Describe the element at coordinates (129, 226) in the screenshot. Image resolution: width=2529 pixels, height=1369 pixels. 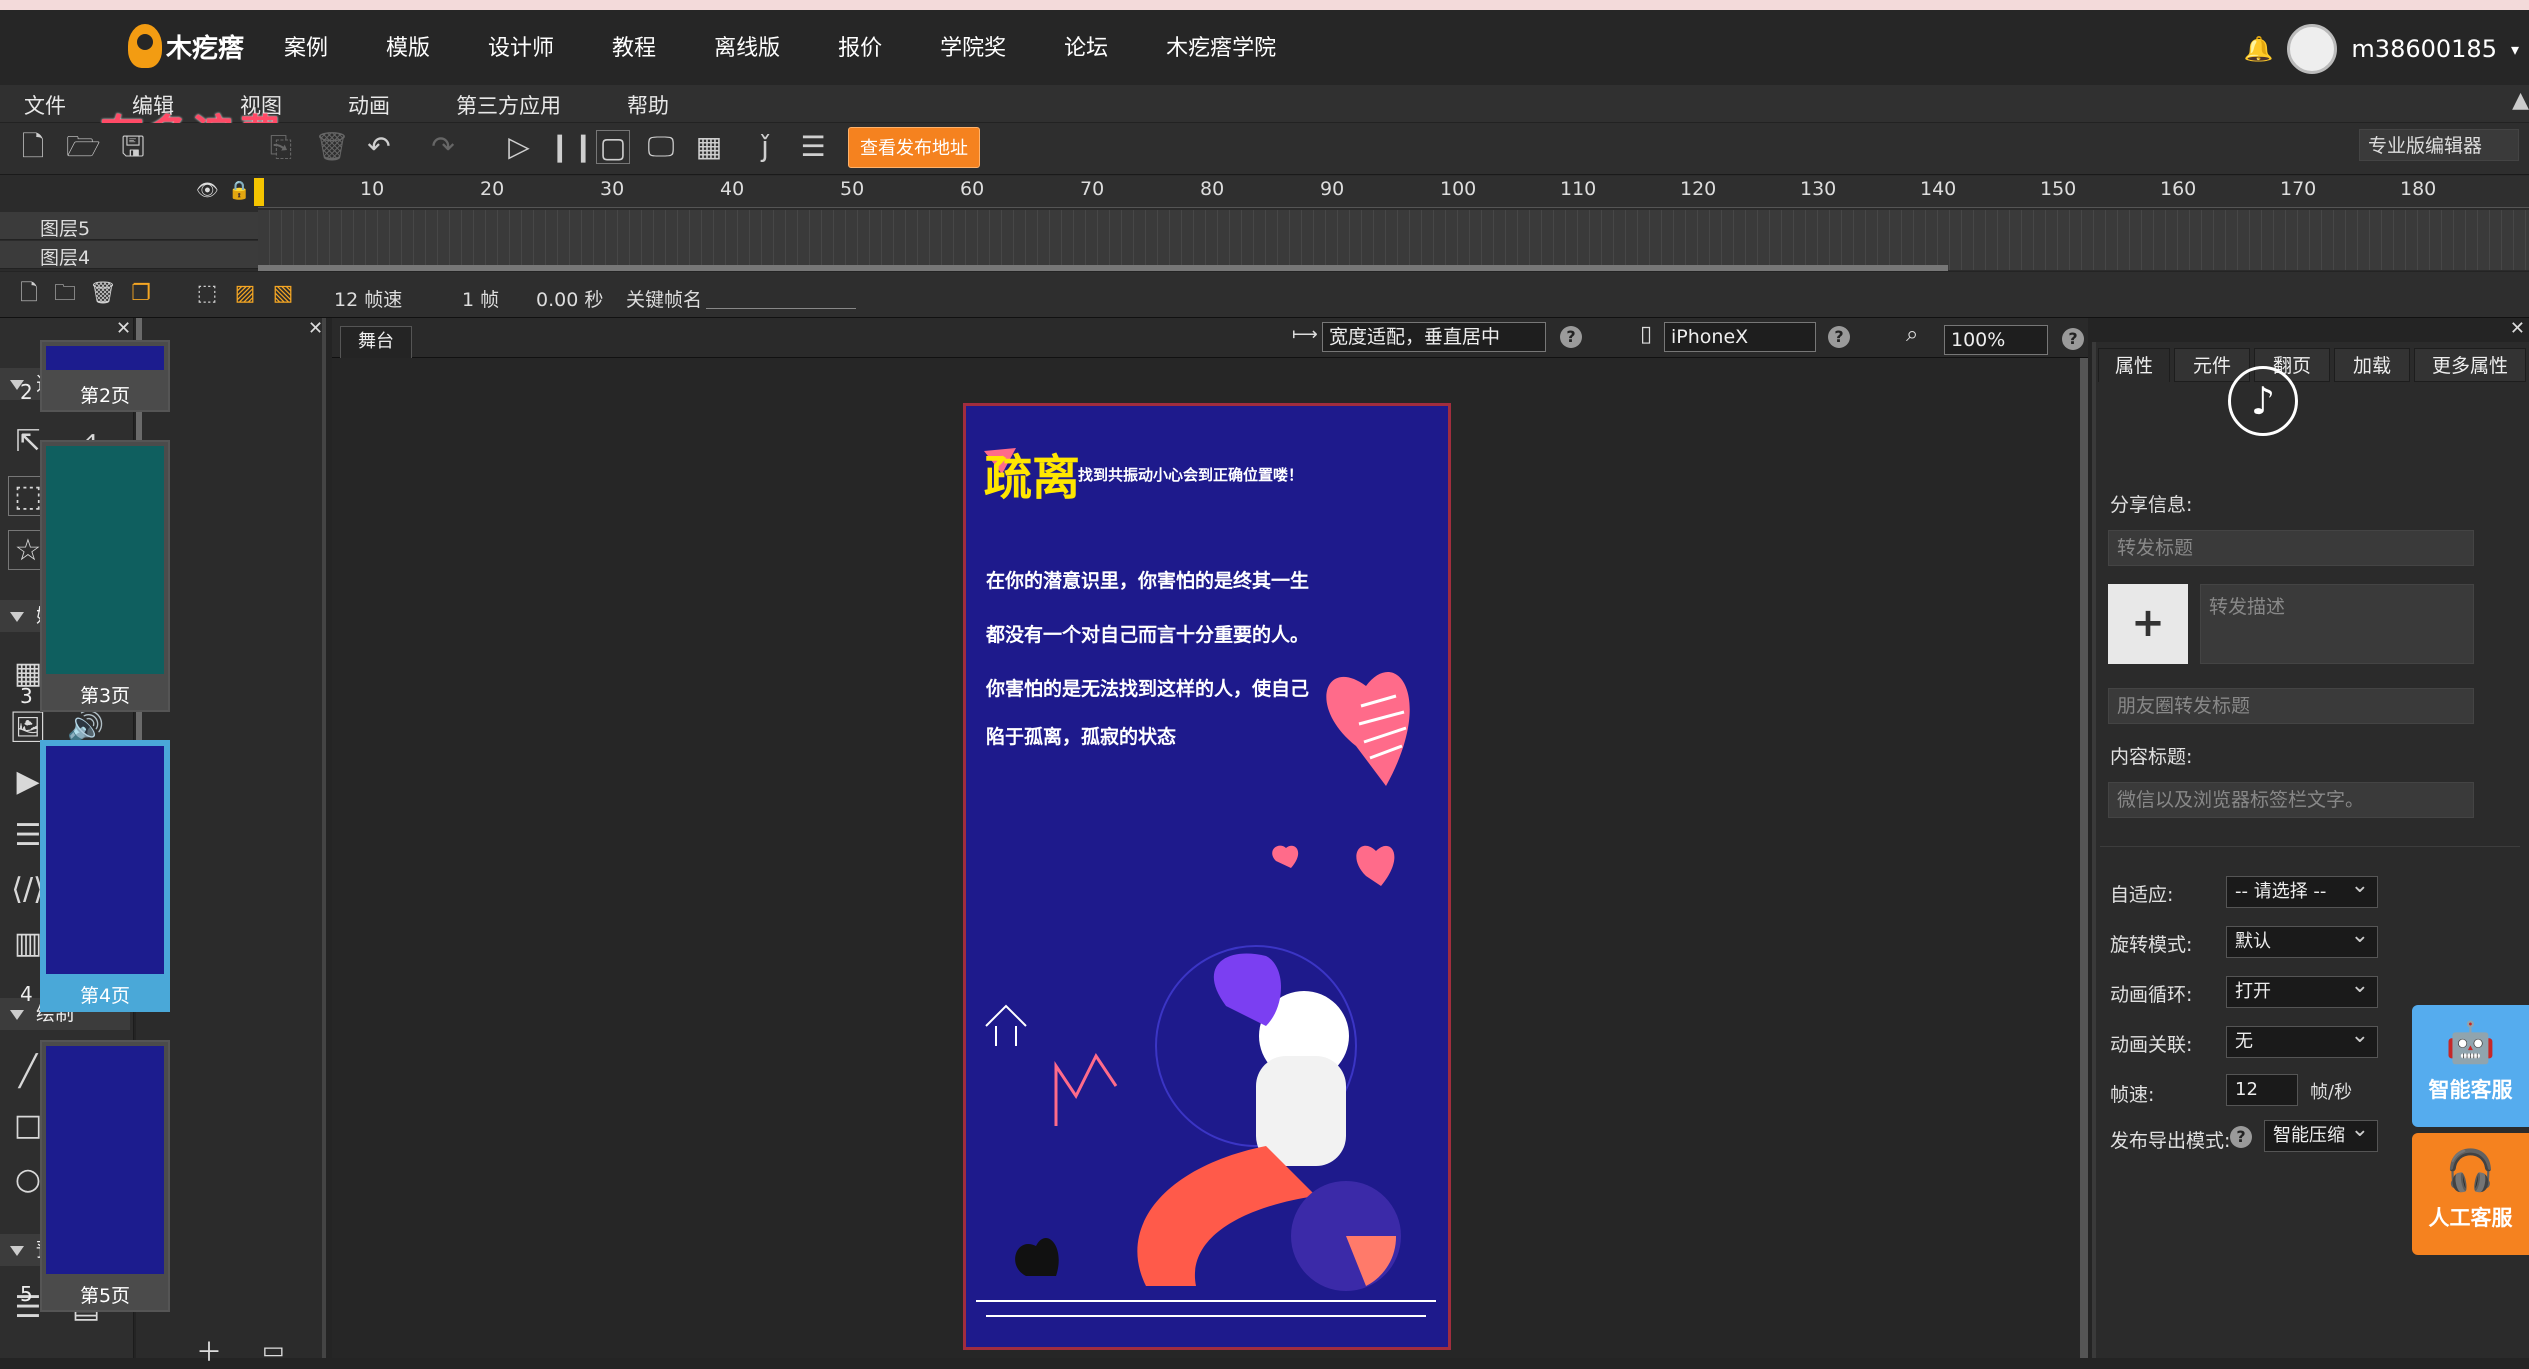
I see `layer-row: 图层5` at that location.